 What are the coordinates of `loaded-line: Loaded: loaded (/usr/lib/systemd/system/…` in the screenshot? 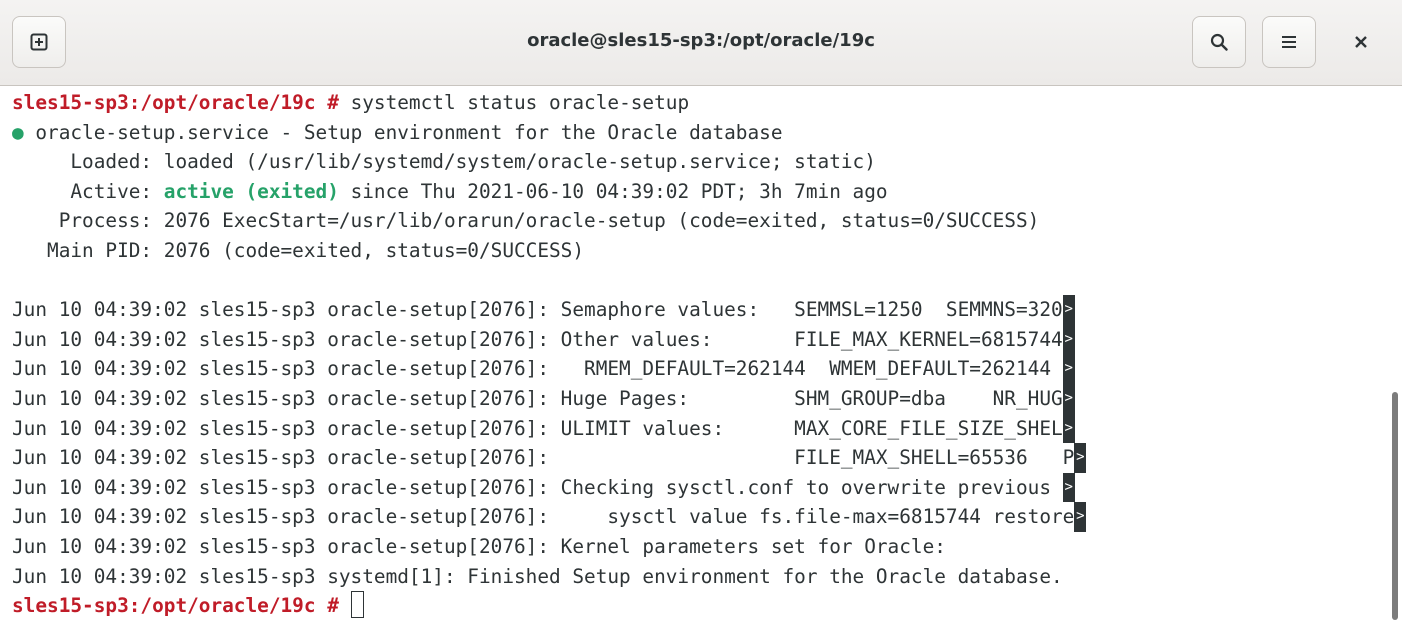 It's located at (444, 162).